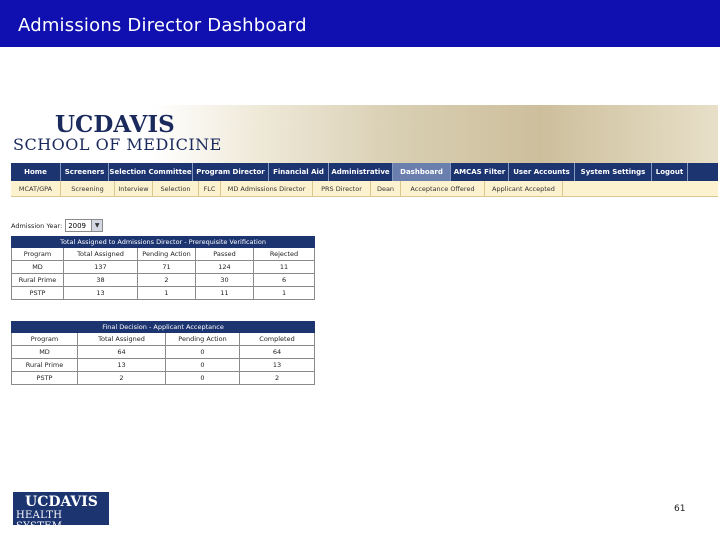 This screenshot has height=540, width=720. Describe the element at coordinates (61, 502) in the screenshot. I see `footer-logo-uc: UCDAVIS` at that location.